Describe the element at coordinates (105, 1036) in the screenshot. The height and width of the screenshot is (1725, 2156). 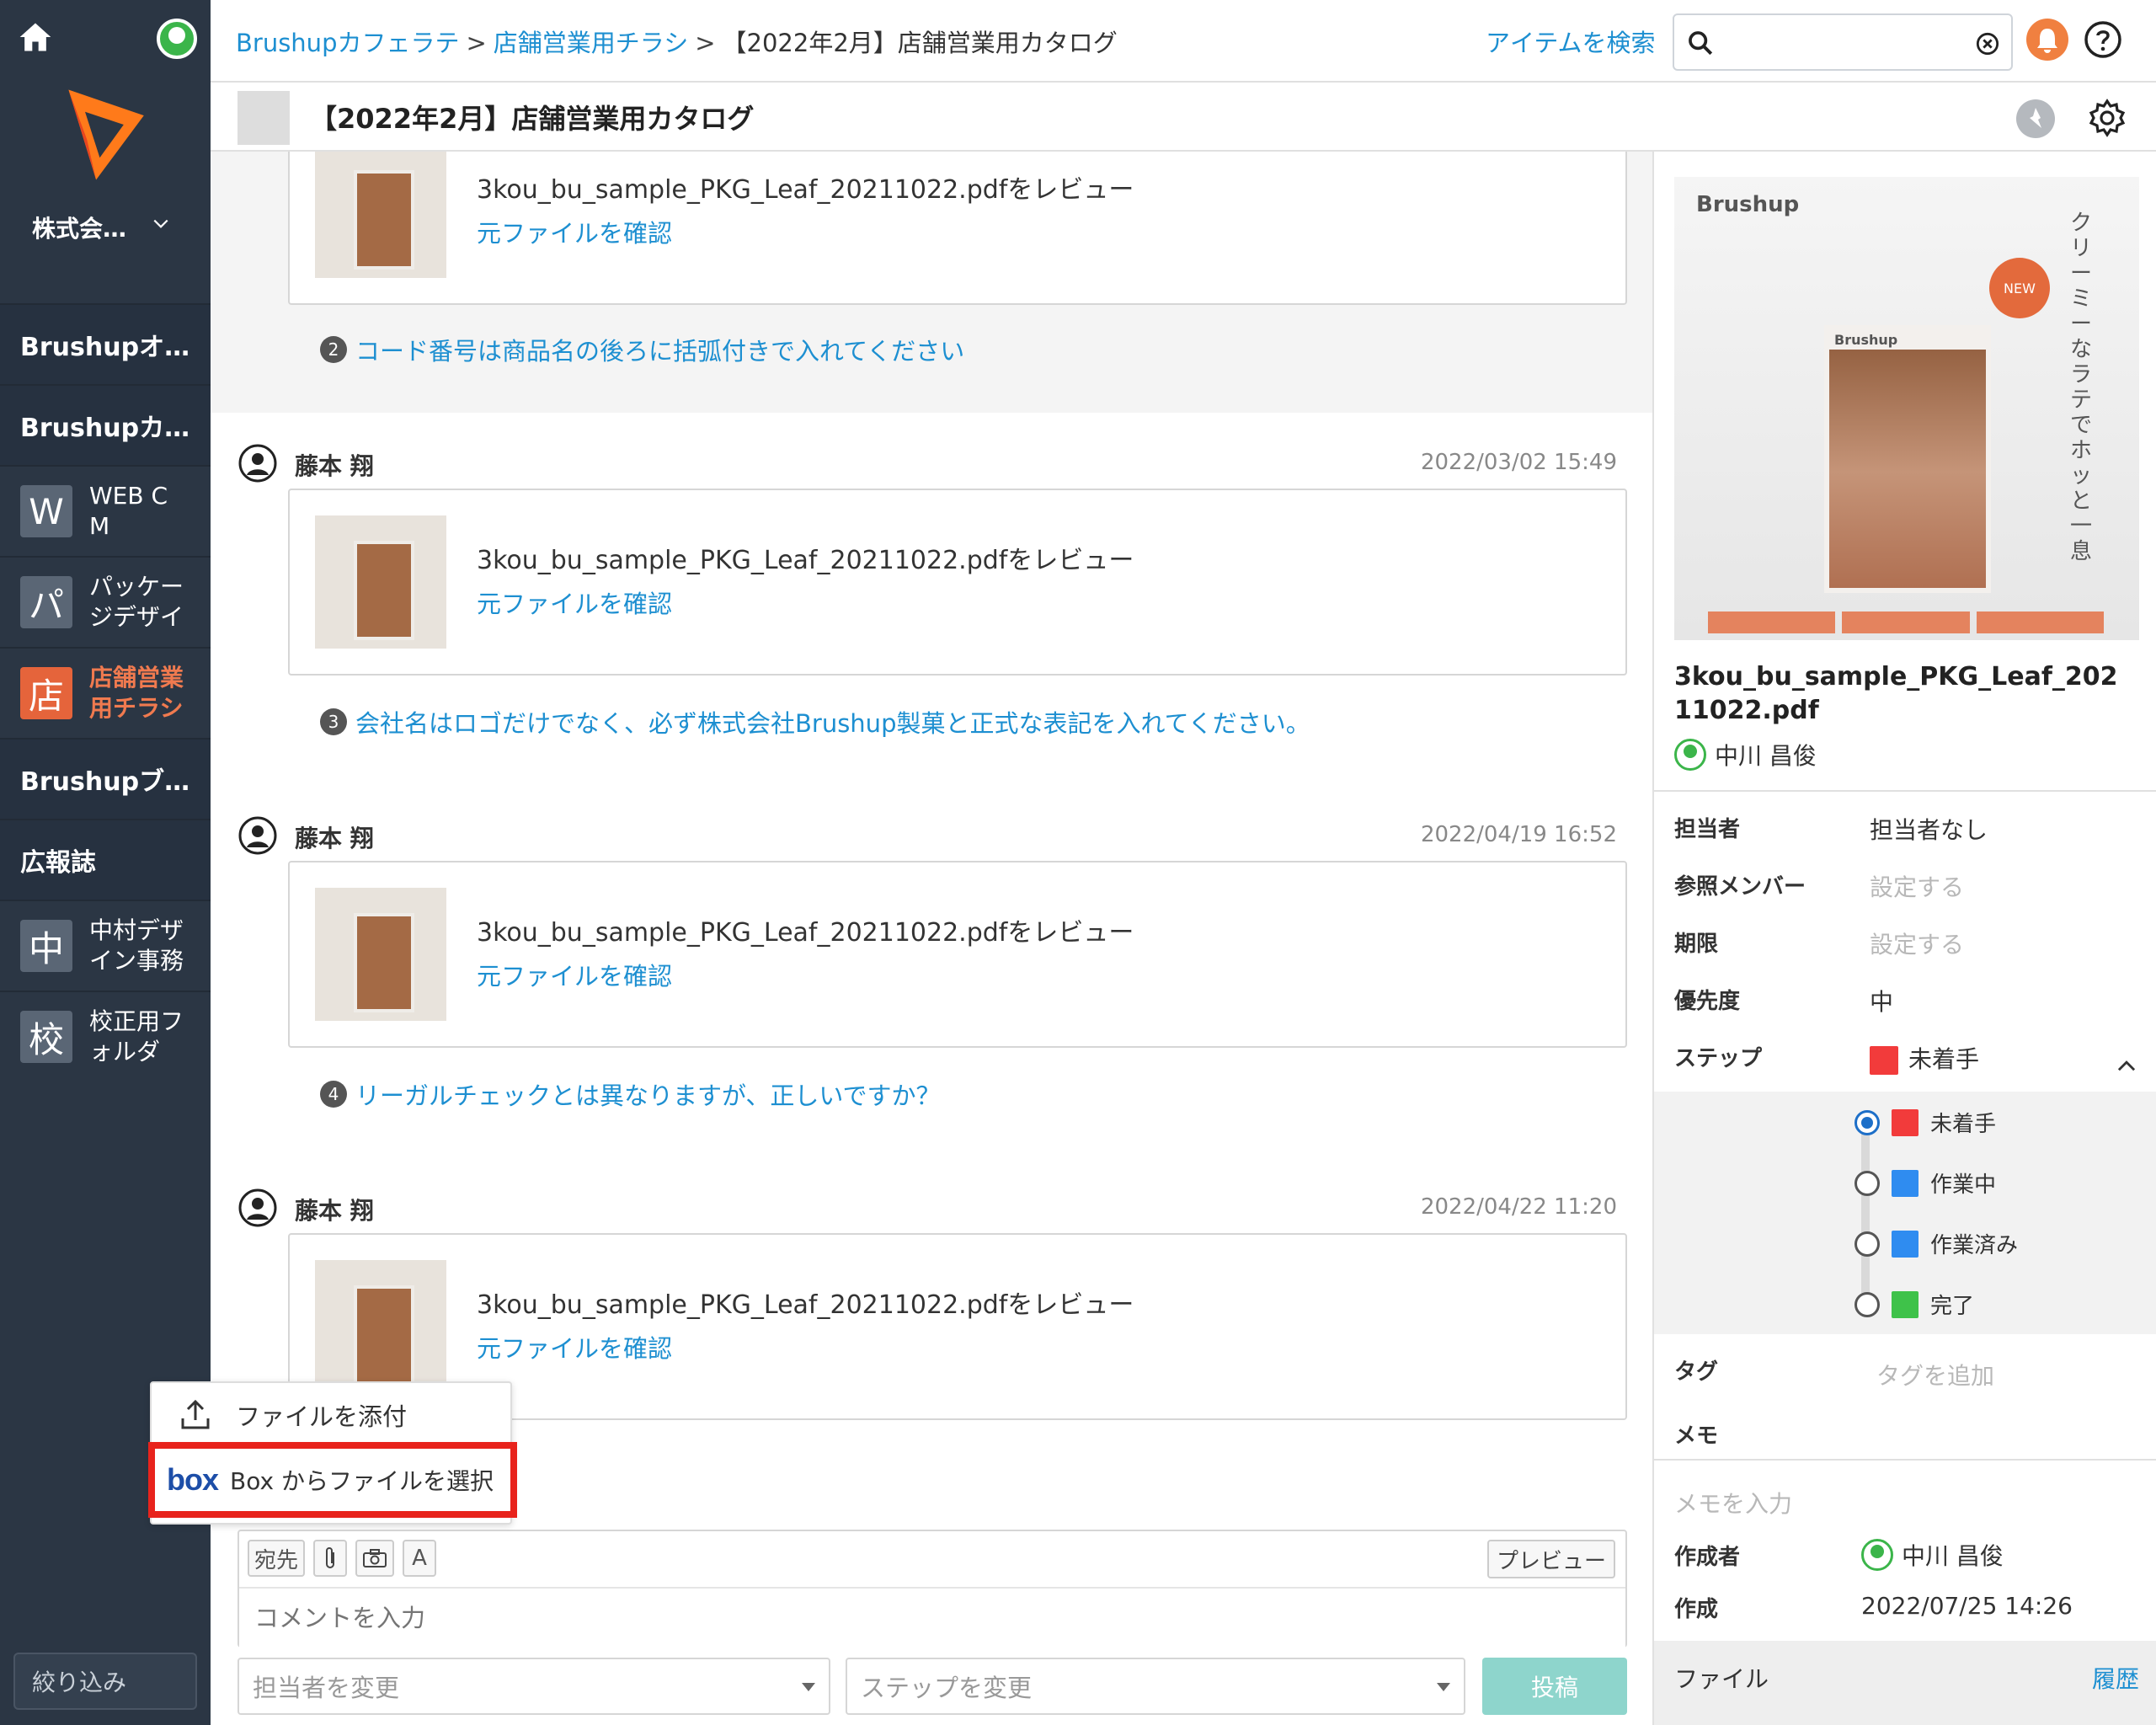
I see `sidebar-item-proof-folder: 校 校正用フ ォルダ` at that location.